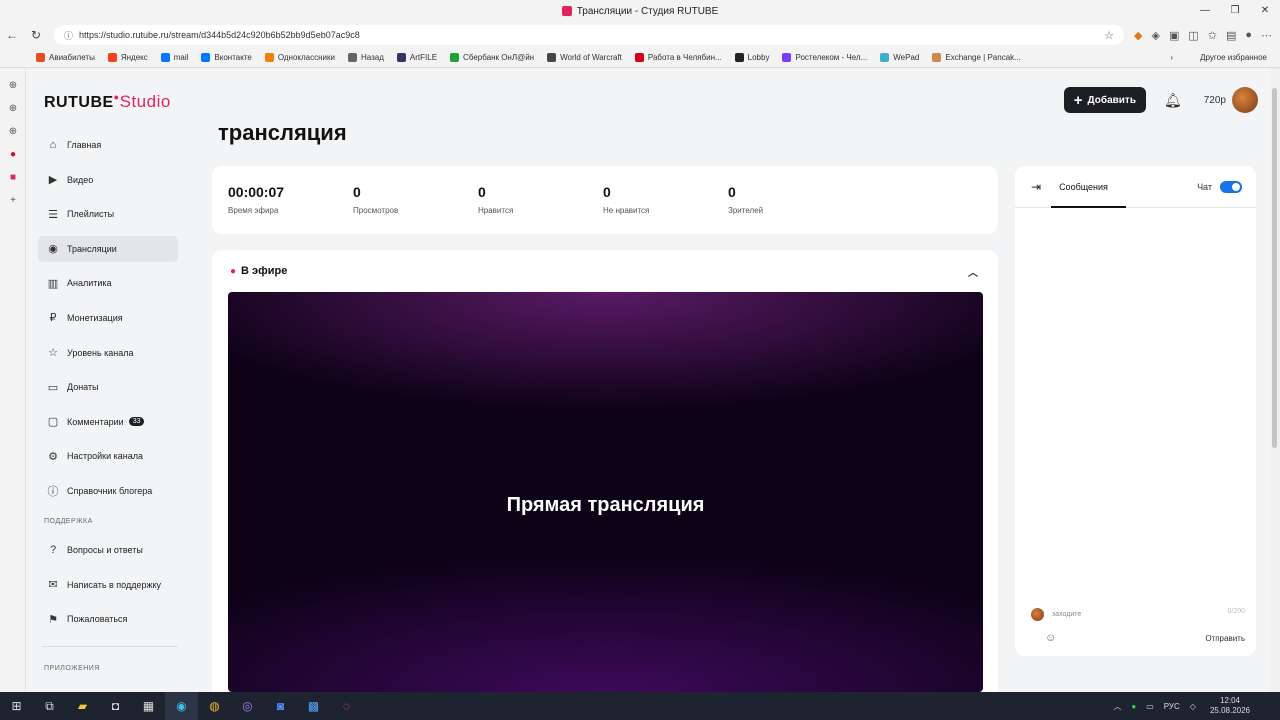 The height and width of the screenshot is (720, 1280). I want to click on chat-toggle, so click(1231, 186).